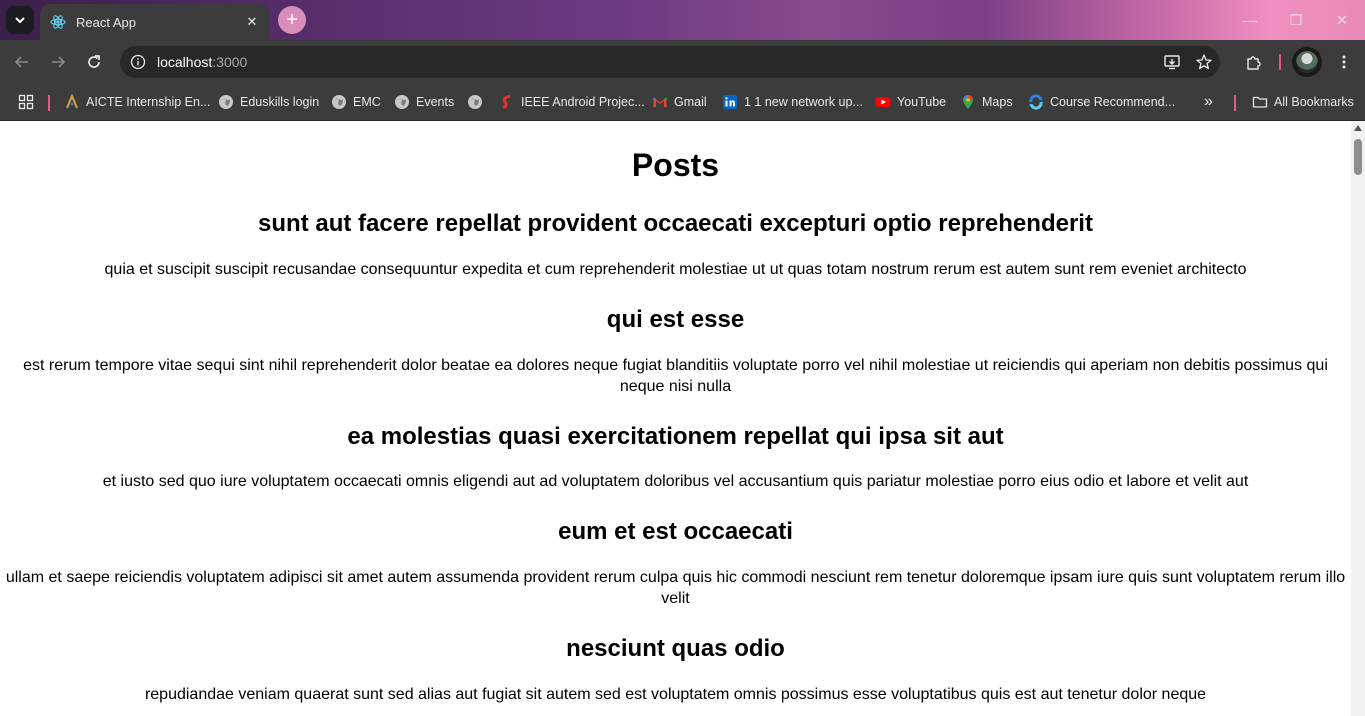 The width and height of the screenshot is (1365, 716). I want to click on all-bookmarks-button: All Bookmarks, so click(1303, 102).